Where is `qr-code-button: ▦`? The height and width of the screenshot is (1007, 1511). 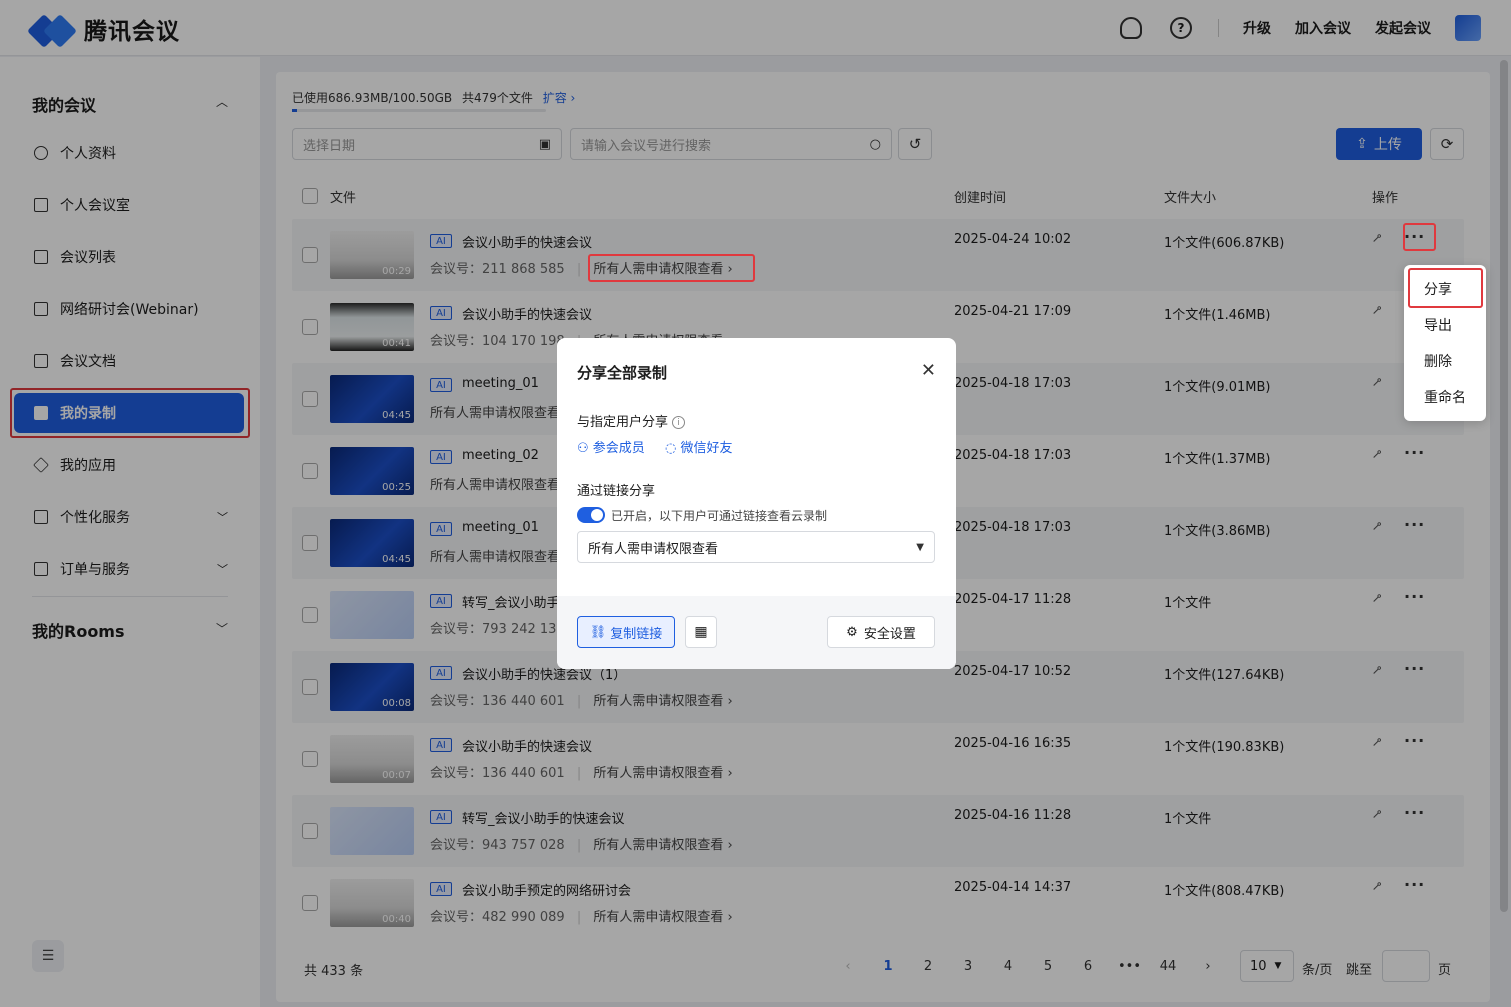 qr-code-button: ▦ is located at coordinates (701, 632).